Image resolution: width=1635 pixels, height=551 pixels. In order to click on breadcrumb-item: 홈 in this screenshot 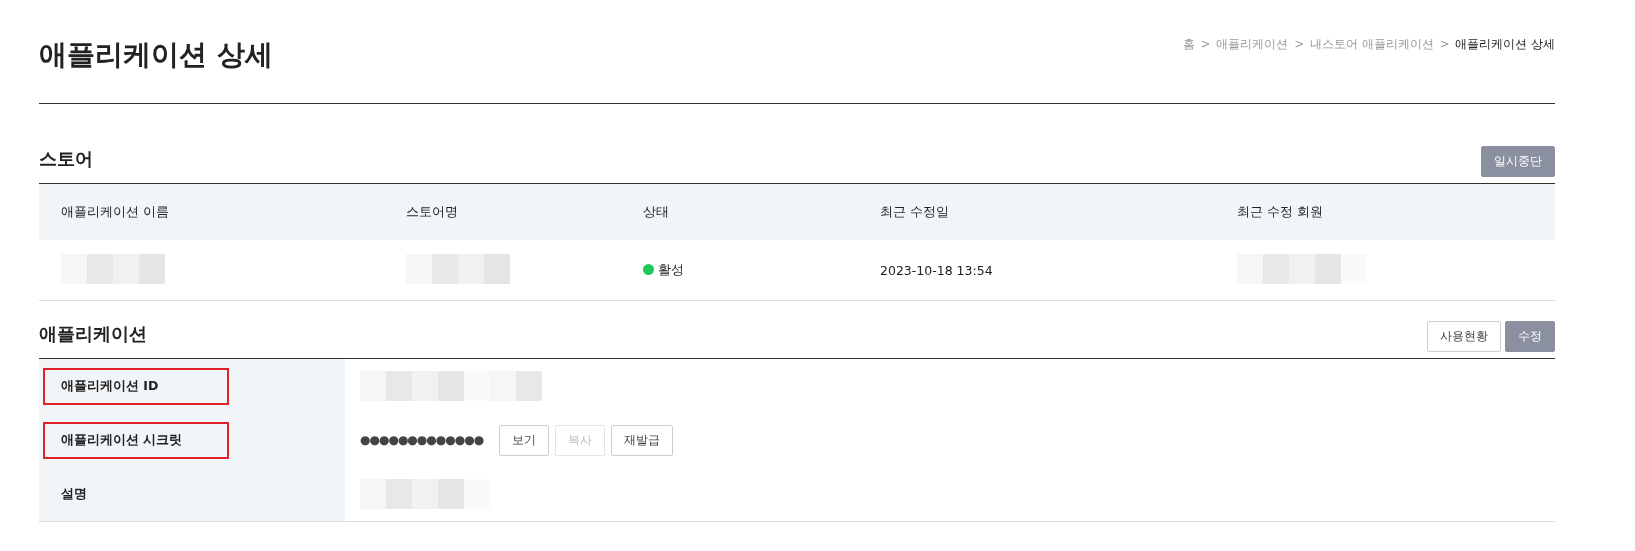, I will do `click(1188, 44)`.